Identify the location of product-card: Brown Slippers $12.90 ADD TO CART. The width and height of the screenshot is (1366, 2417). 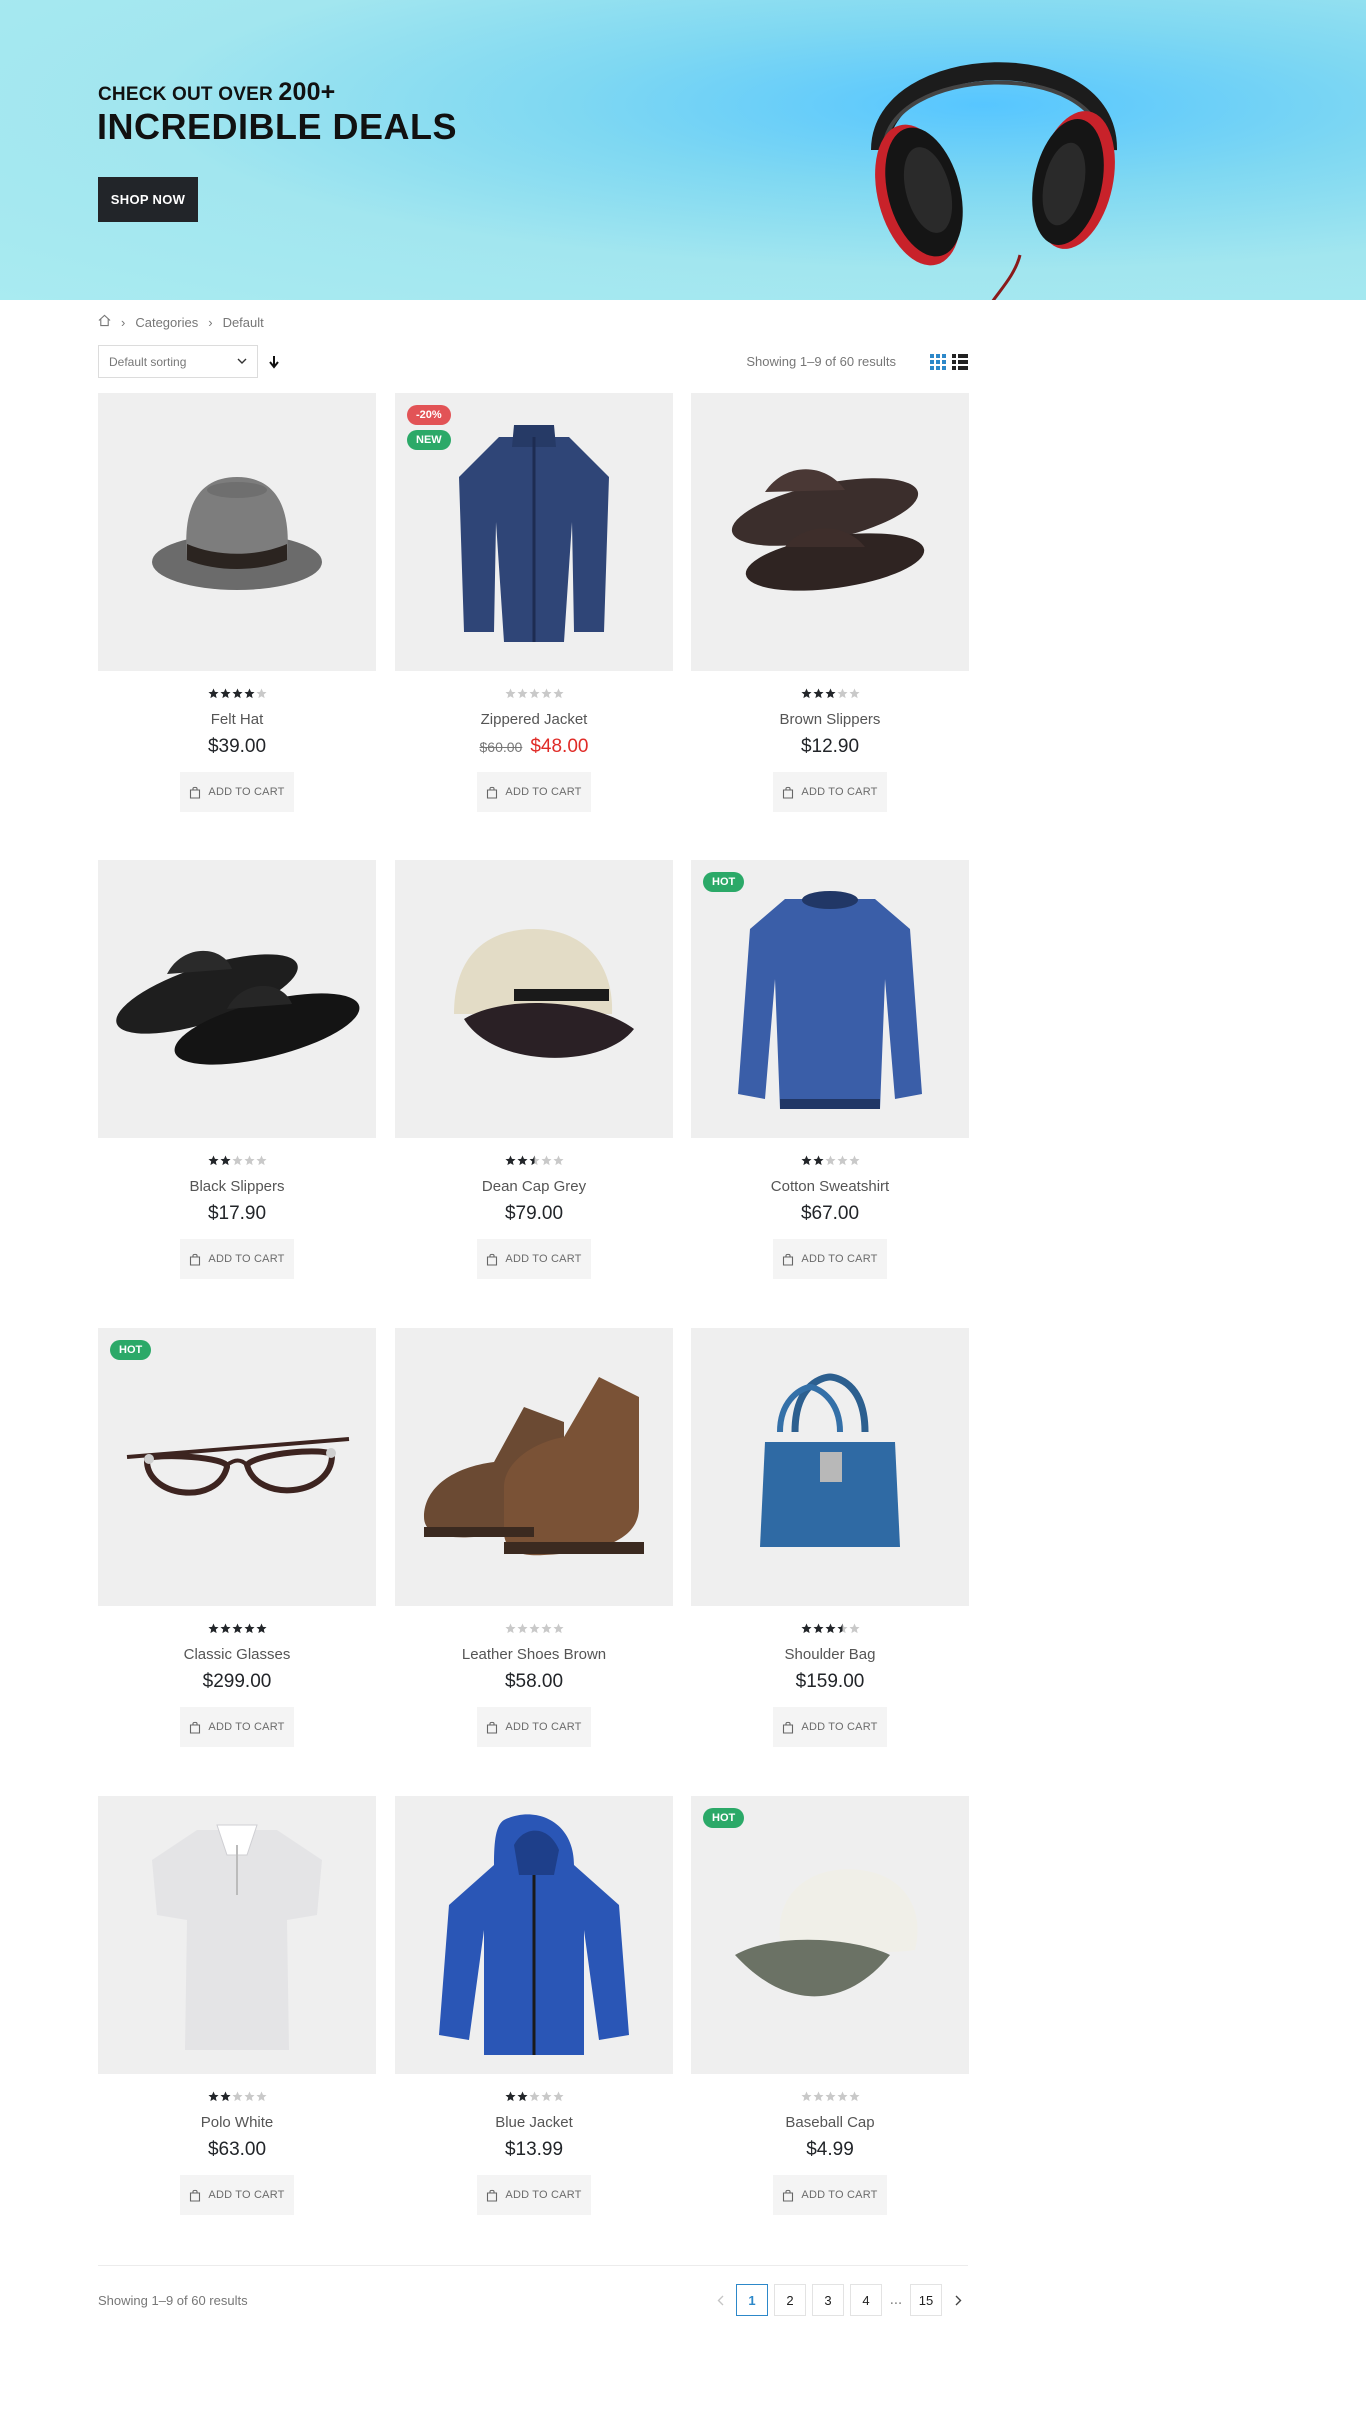
(830, 602).